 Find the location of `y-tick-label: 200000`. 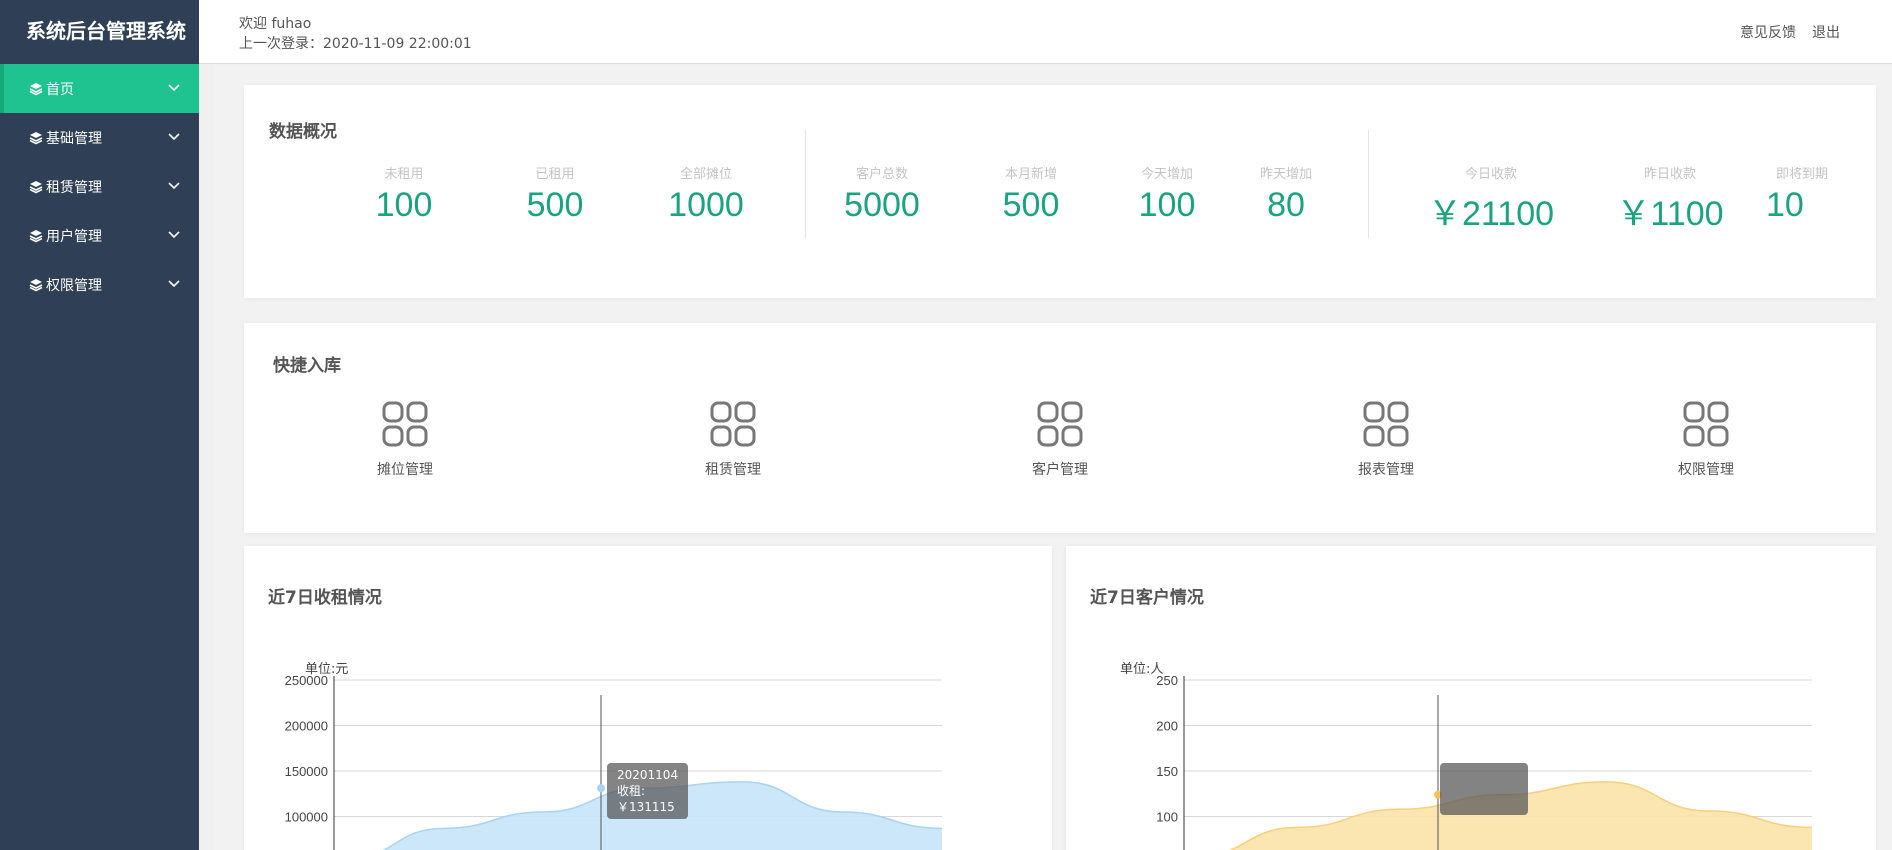

y-tick-label: 200000 is located at coordinates (306, 726).